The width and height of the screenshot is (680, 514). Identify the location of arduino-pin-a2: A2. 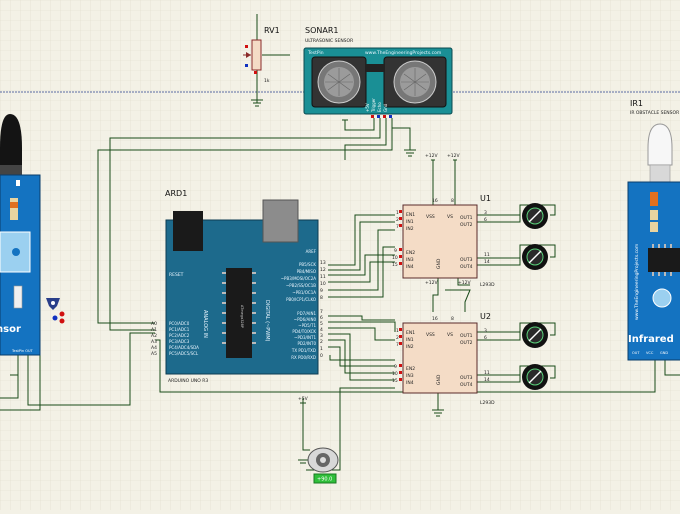
(154, 336).